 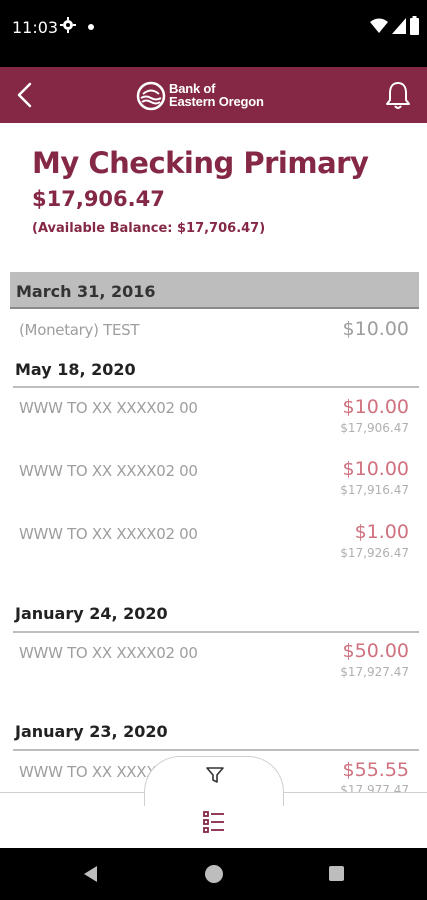 What do you see at coordinates (98, 199) in the screenshot?
I see `account-balance: $17,906.47` at bounding box center [98, 199].